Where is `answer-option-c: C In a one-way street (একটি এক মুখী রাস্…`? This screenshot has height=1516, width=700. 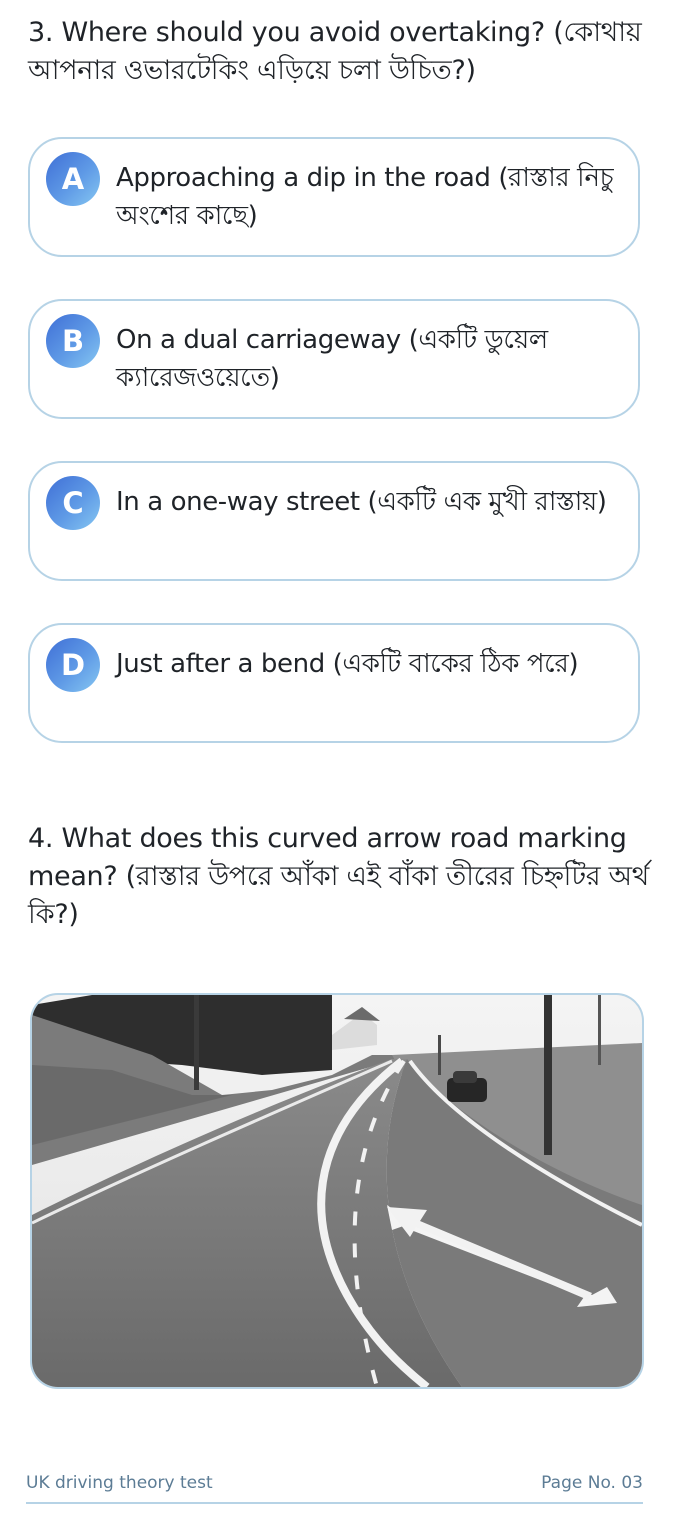
answer-option-c: C In a one-way street (একটি এক মুখী রাস্… is located at coordinates (334, 521).